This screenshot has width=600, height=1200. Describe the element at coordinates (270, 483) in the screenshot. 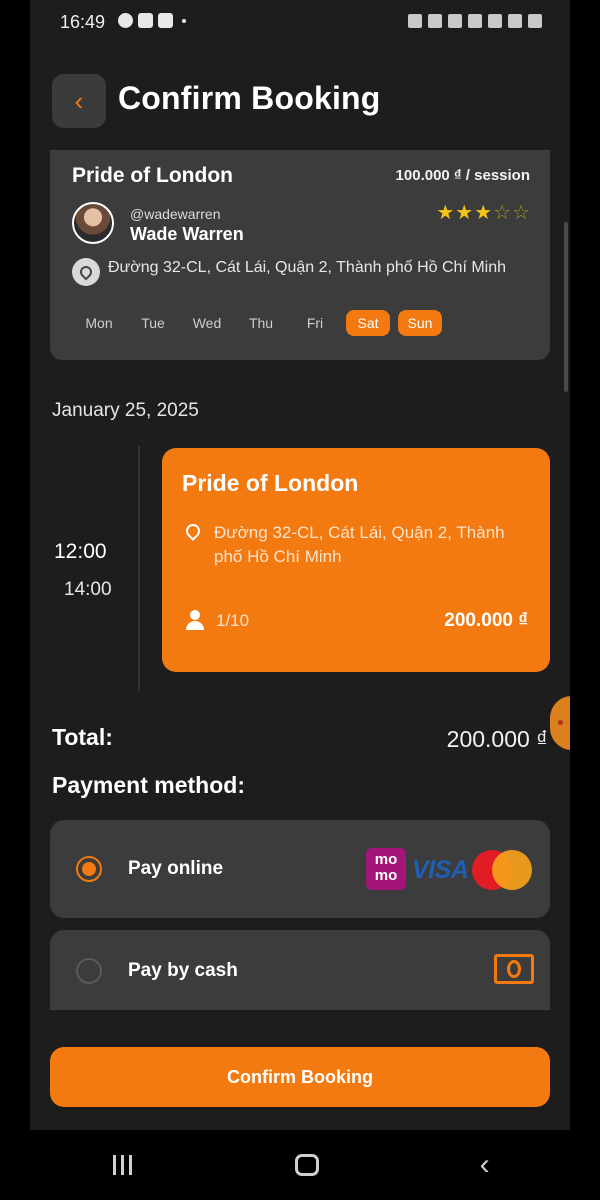

I see `session-title: Pride of London` at that location.